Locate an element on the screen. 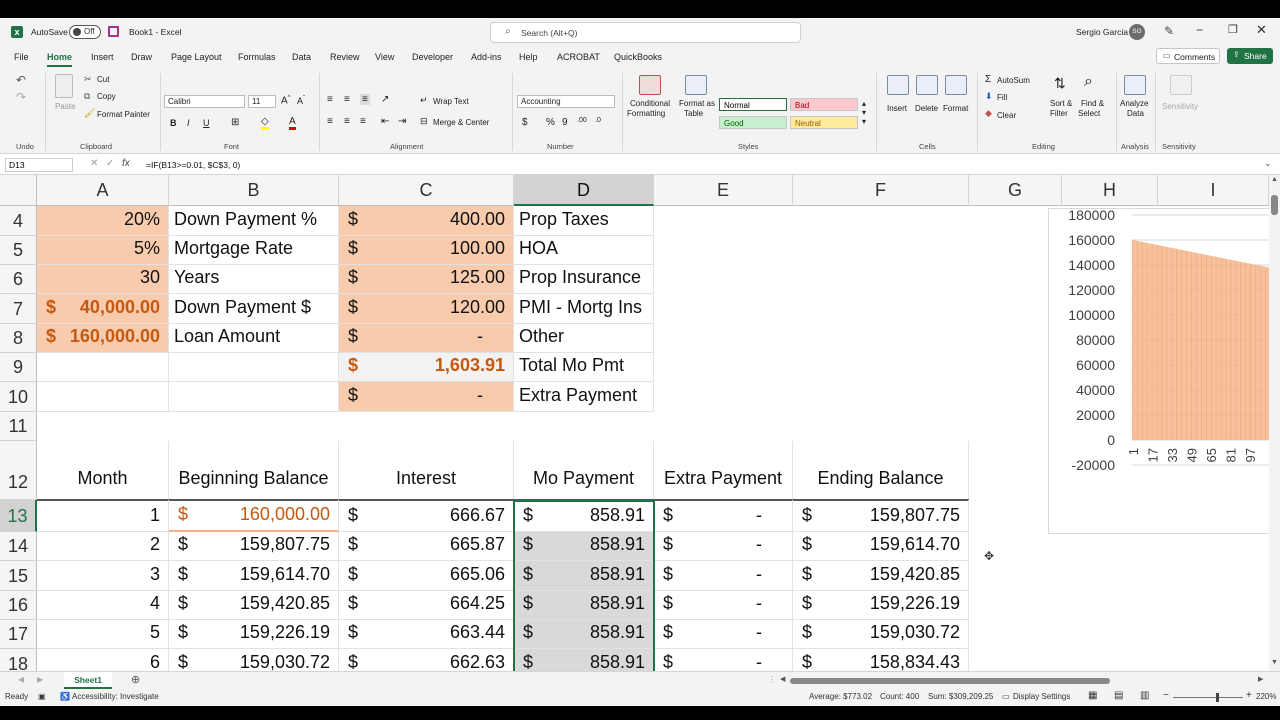 Image resolution: width=1280 pixels, height=720 pixels. delete-button: Delete is located at coordinates (926, 108).